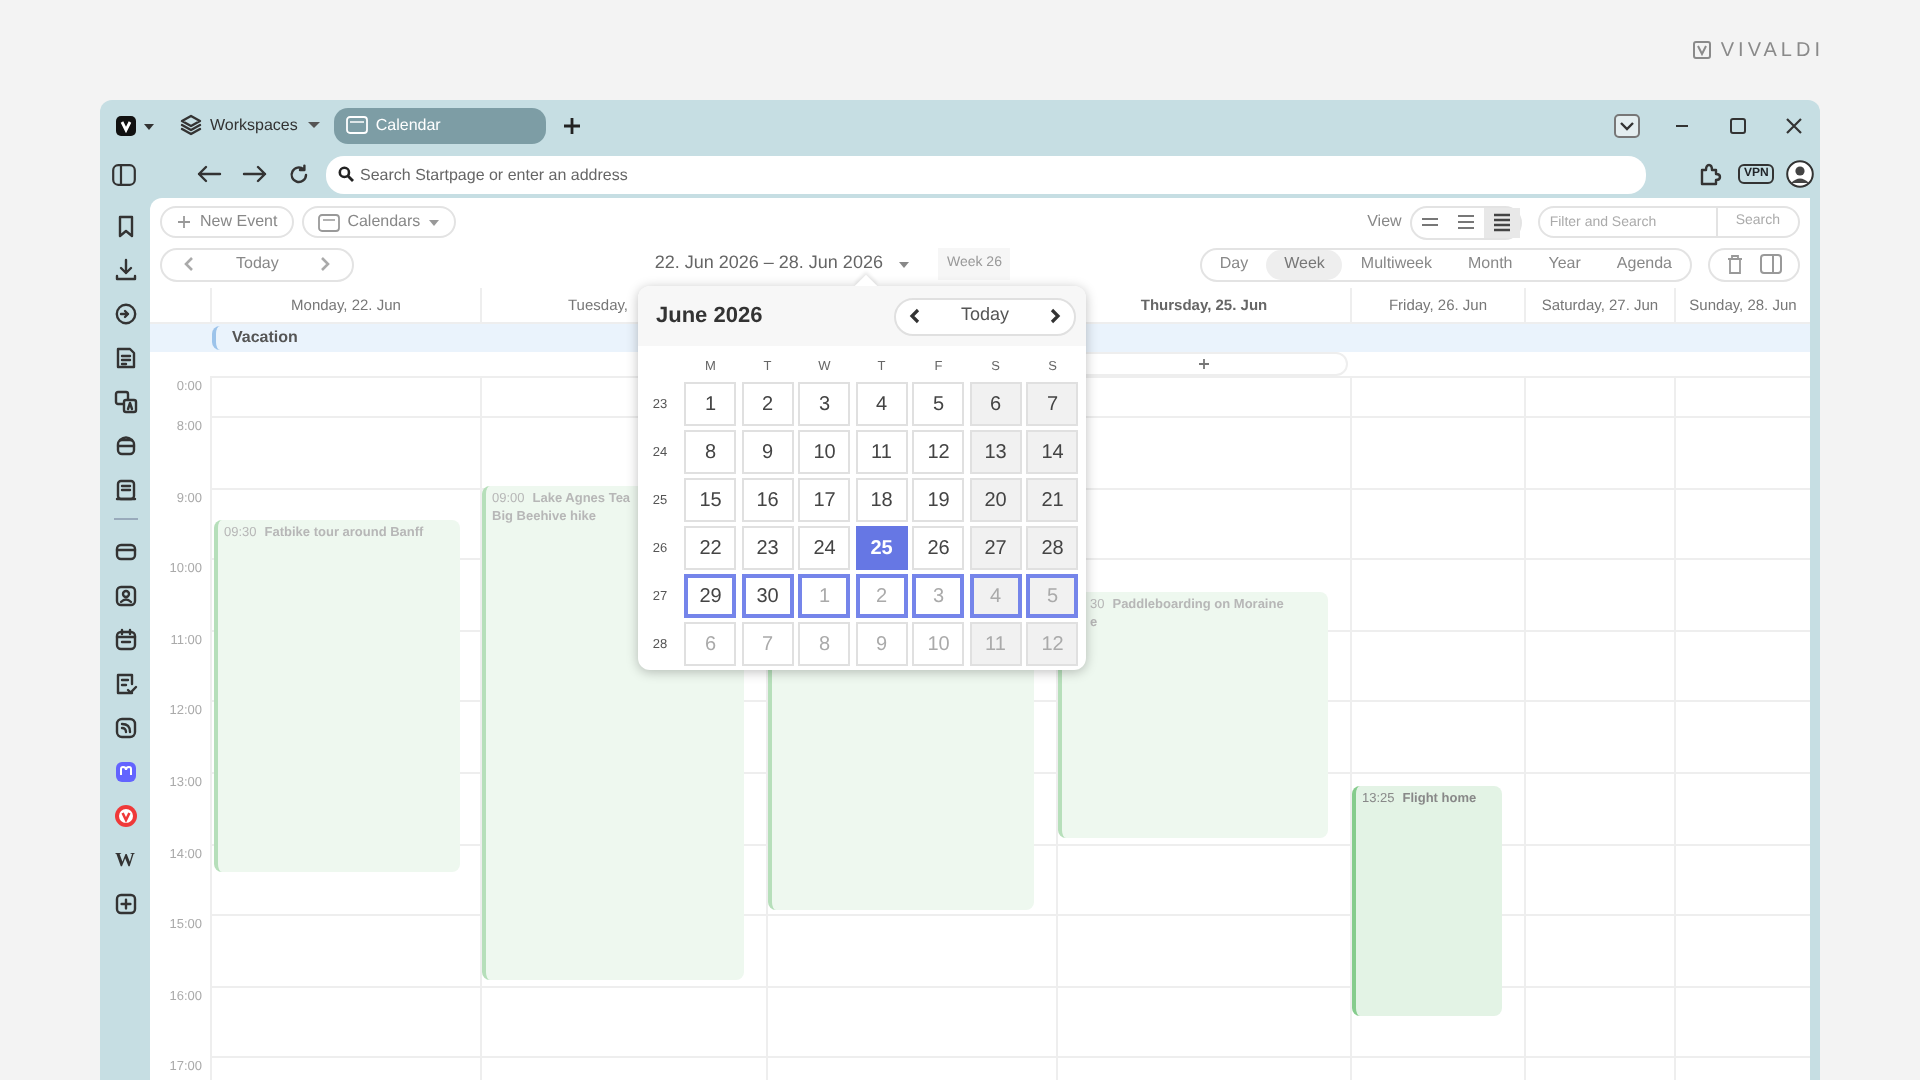 This screenshot has height=1080, width=1920. I want to click on address-field: Search Startpage or enter an address, so click(986, 174).